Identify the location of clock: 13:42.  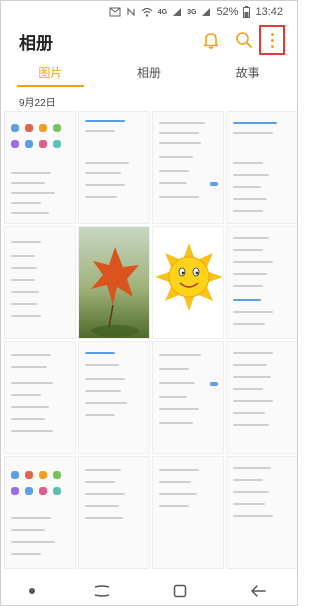
(269, 12).